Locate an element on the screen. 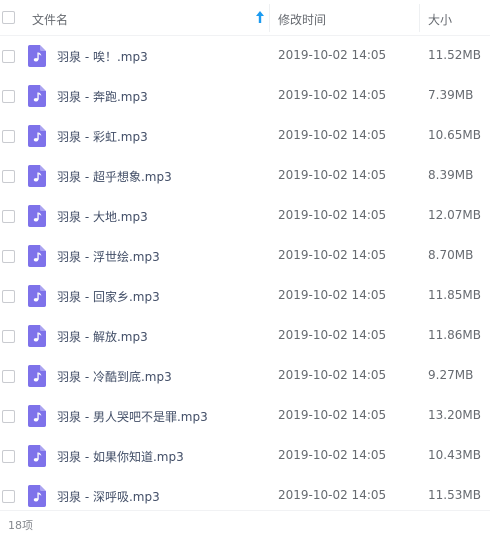  file-name: 羽泉 - 奔跑.mp3 is located at coordinates (102, 96).